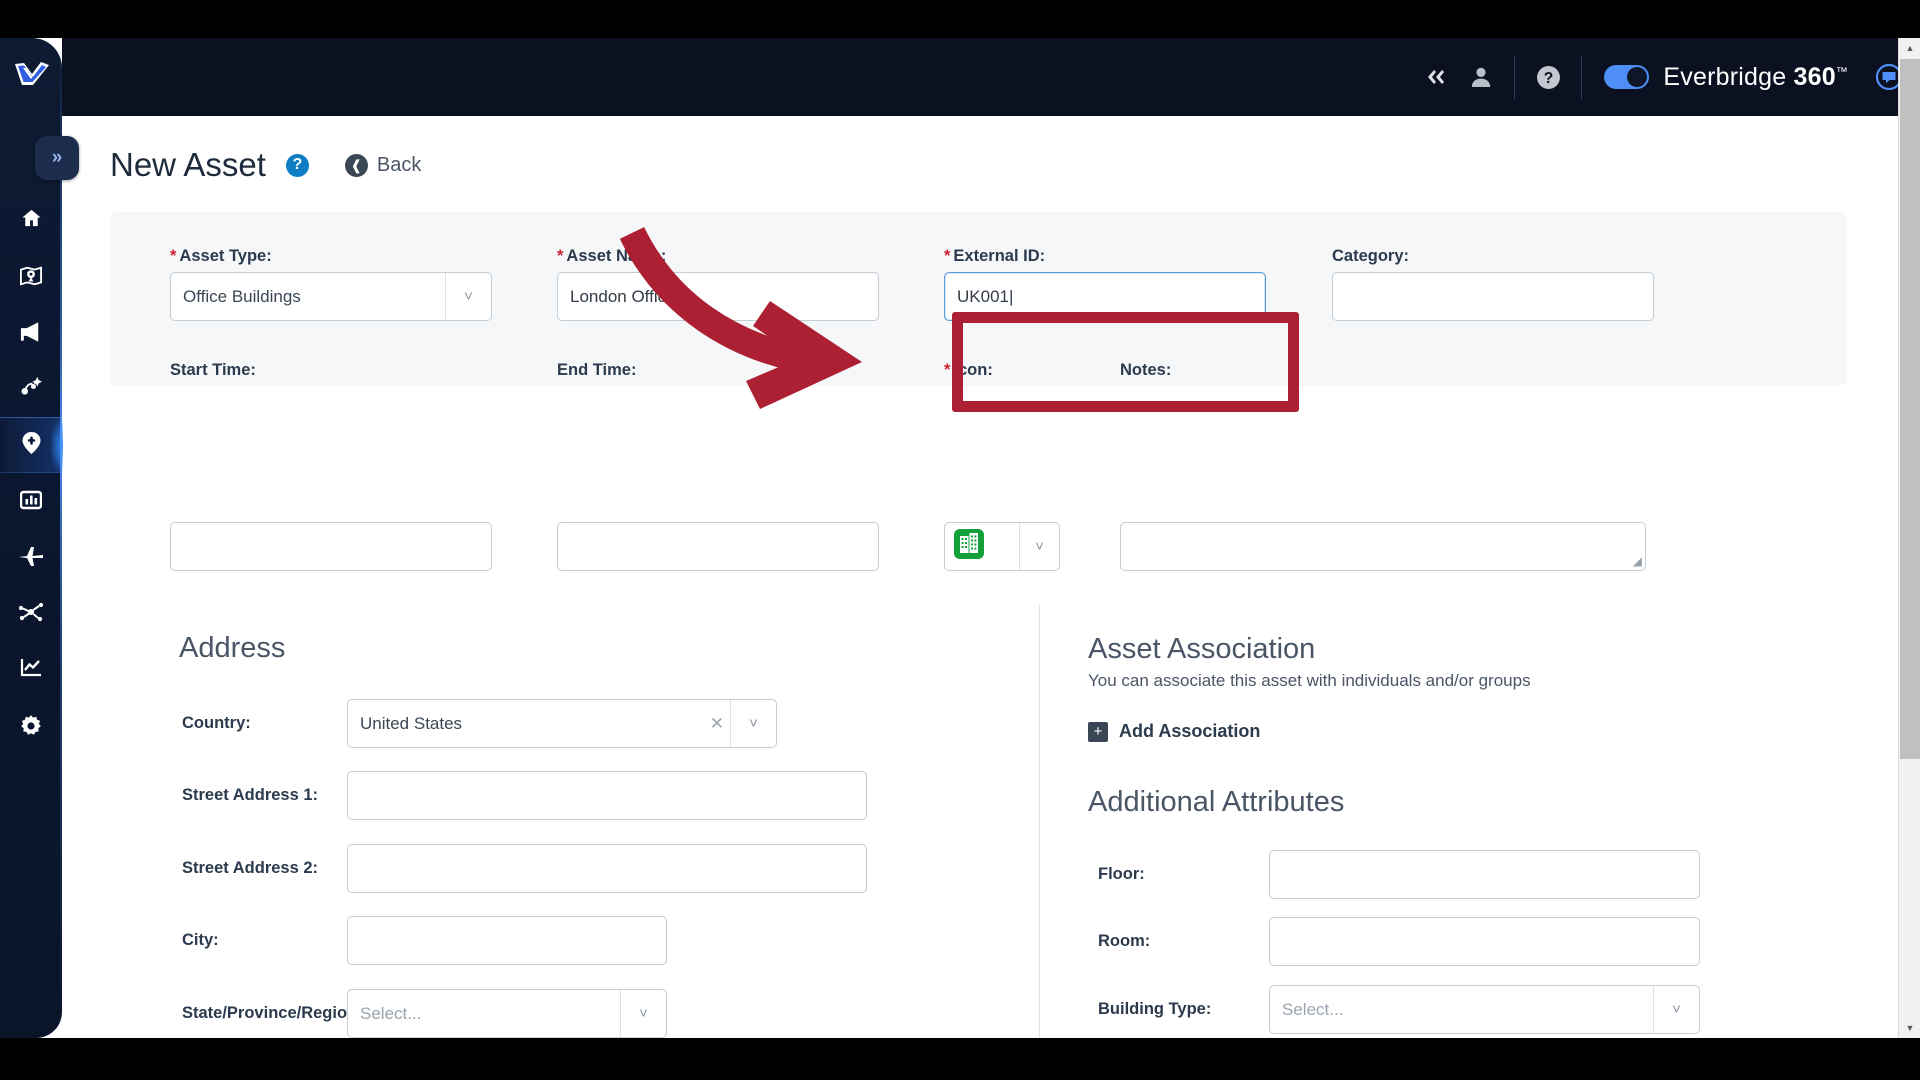 The width and height of the screenshot is (1920, 1080). I want to click on state-select: Select... ˅, so click(507, 1013).